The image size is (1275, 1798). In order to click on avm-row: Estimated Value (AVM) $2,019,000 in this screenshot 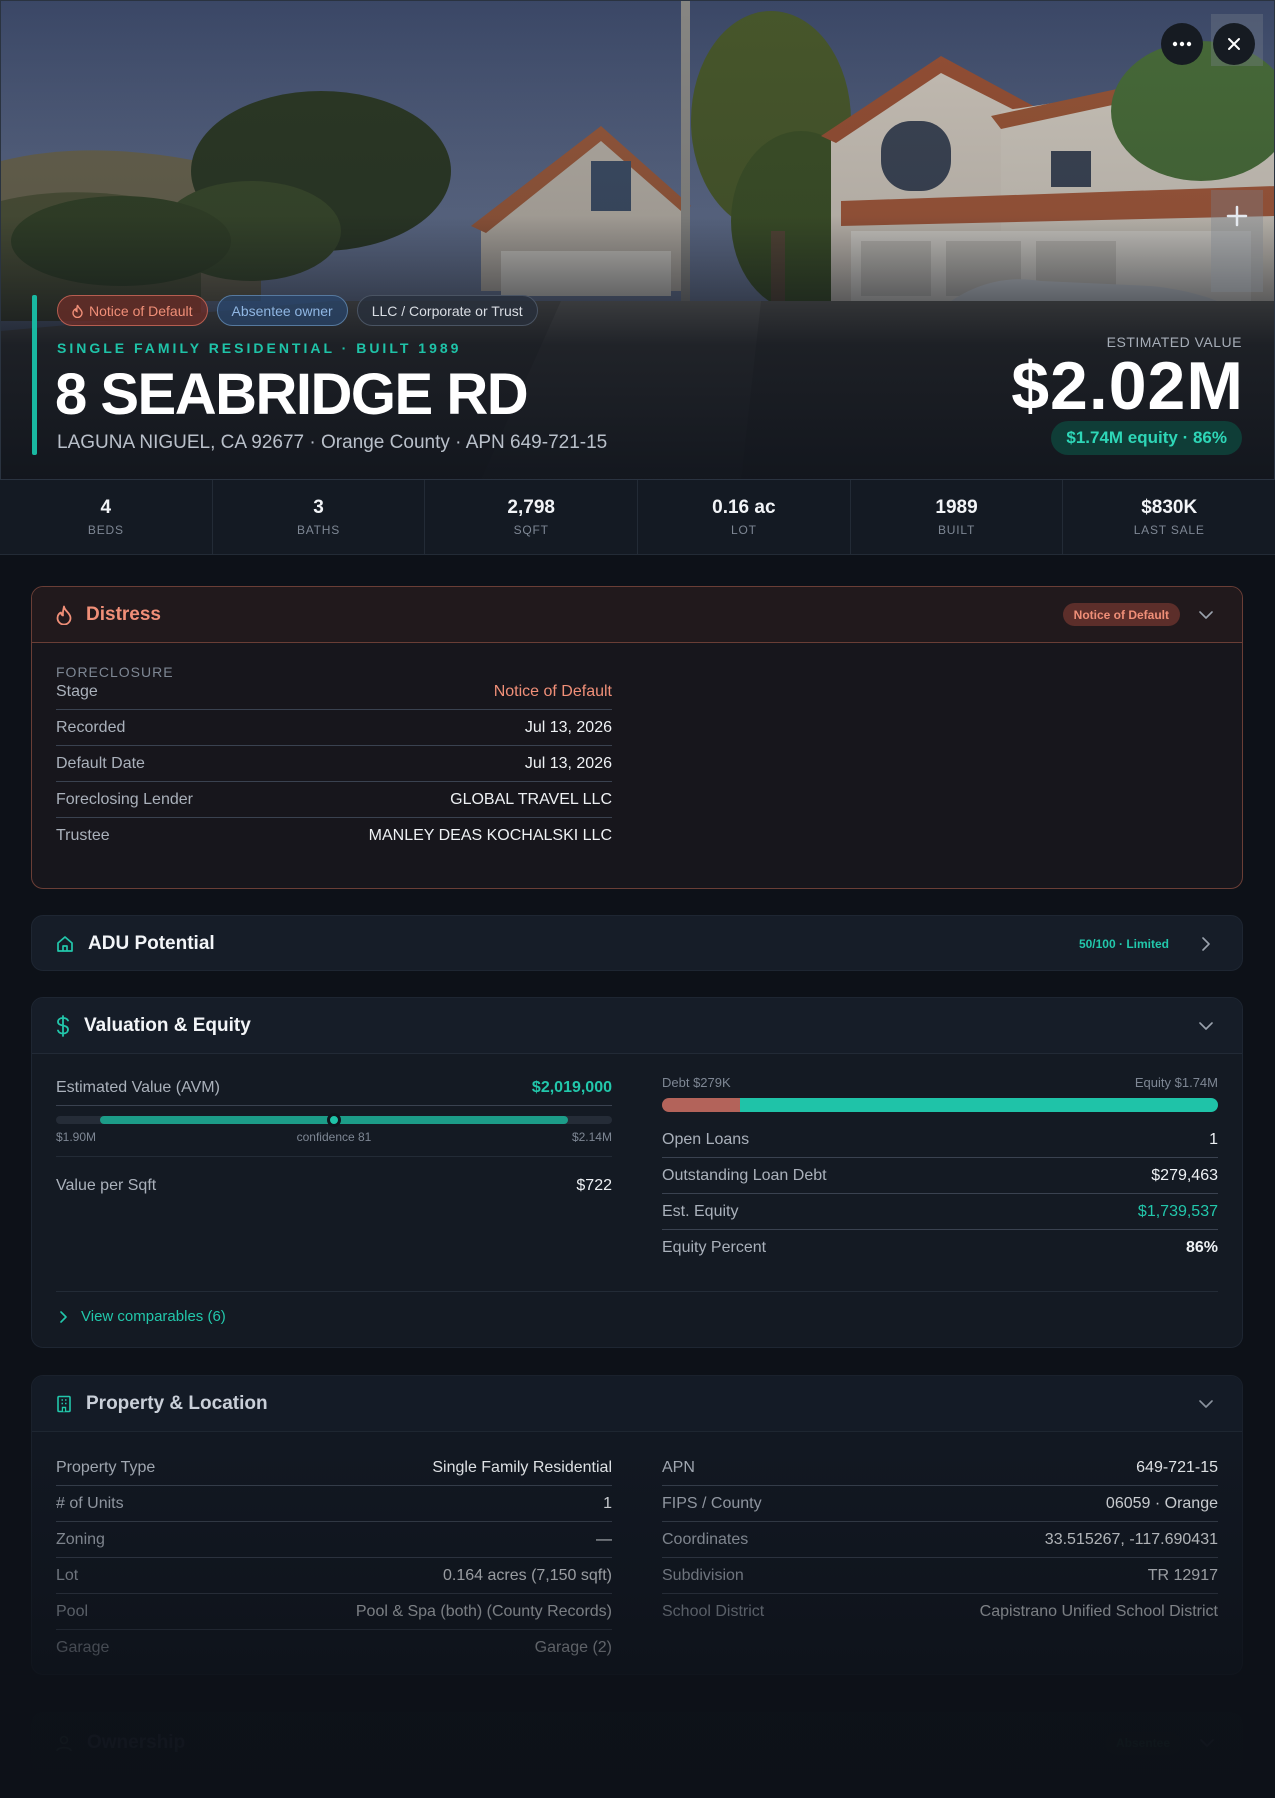, I will do `click(334, 1088)`.